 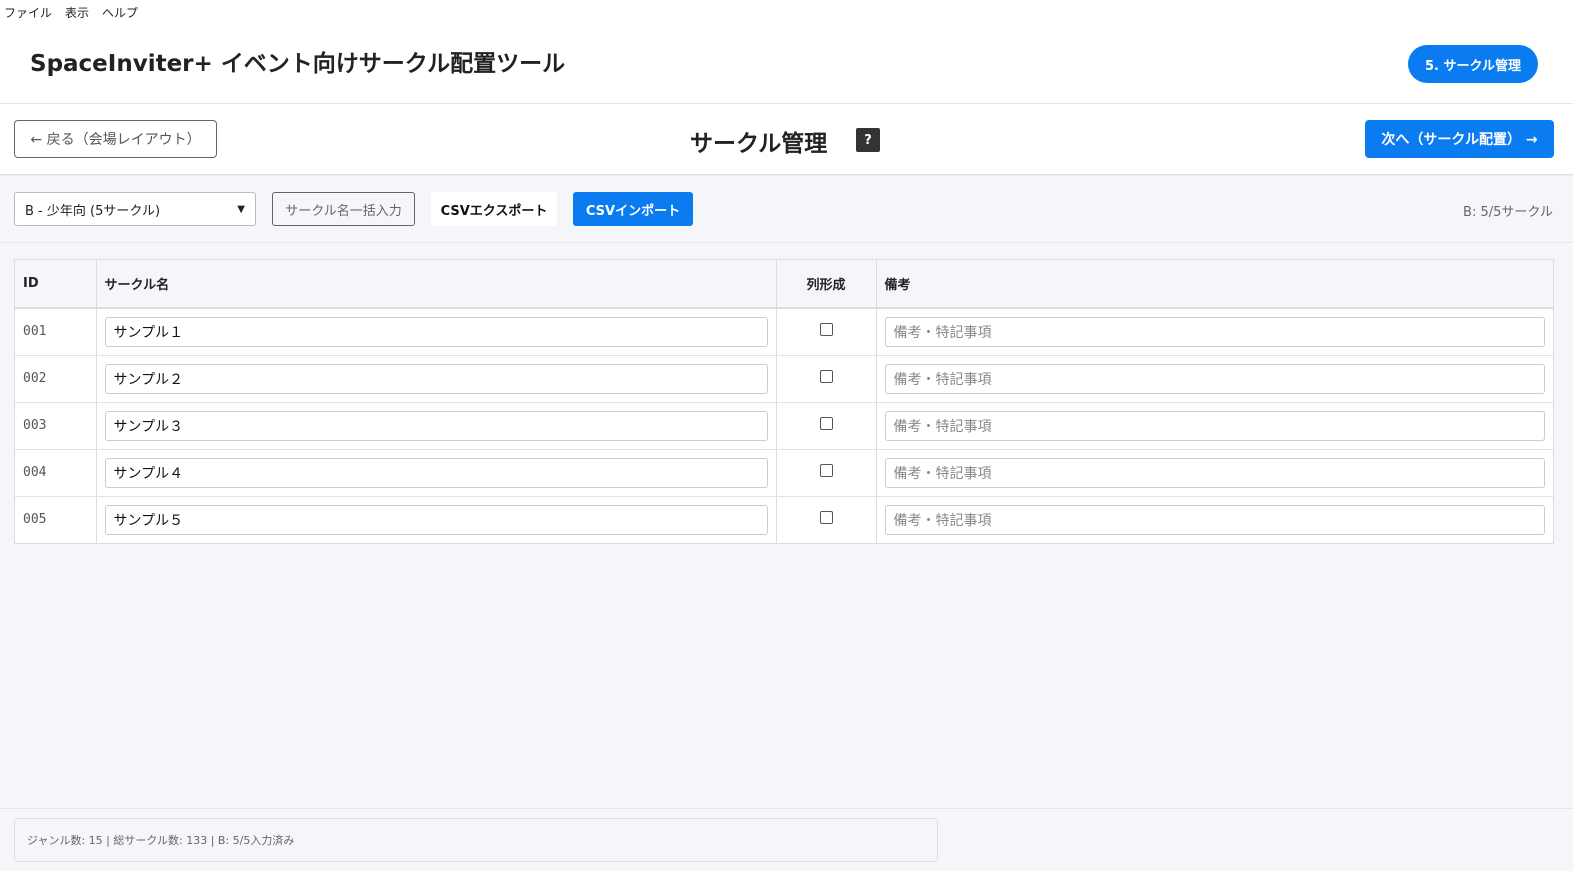 What do you see at coordinates (784, 519) in the screenshot?
I see `table-row: 005 サンプル５ 備考・特記事項` at bounding box center [784, 519].